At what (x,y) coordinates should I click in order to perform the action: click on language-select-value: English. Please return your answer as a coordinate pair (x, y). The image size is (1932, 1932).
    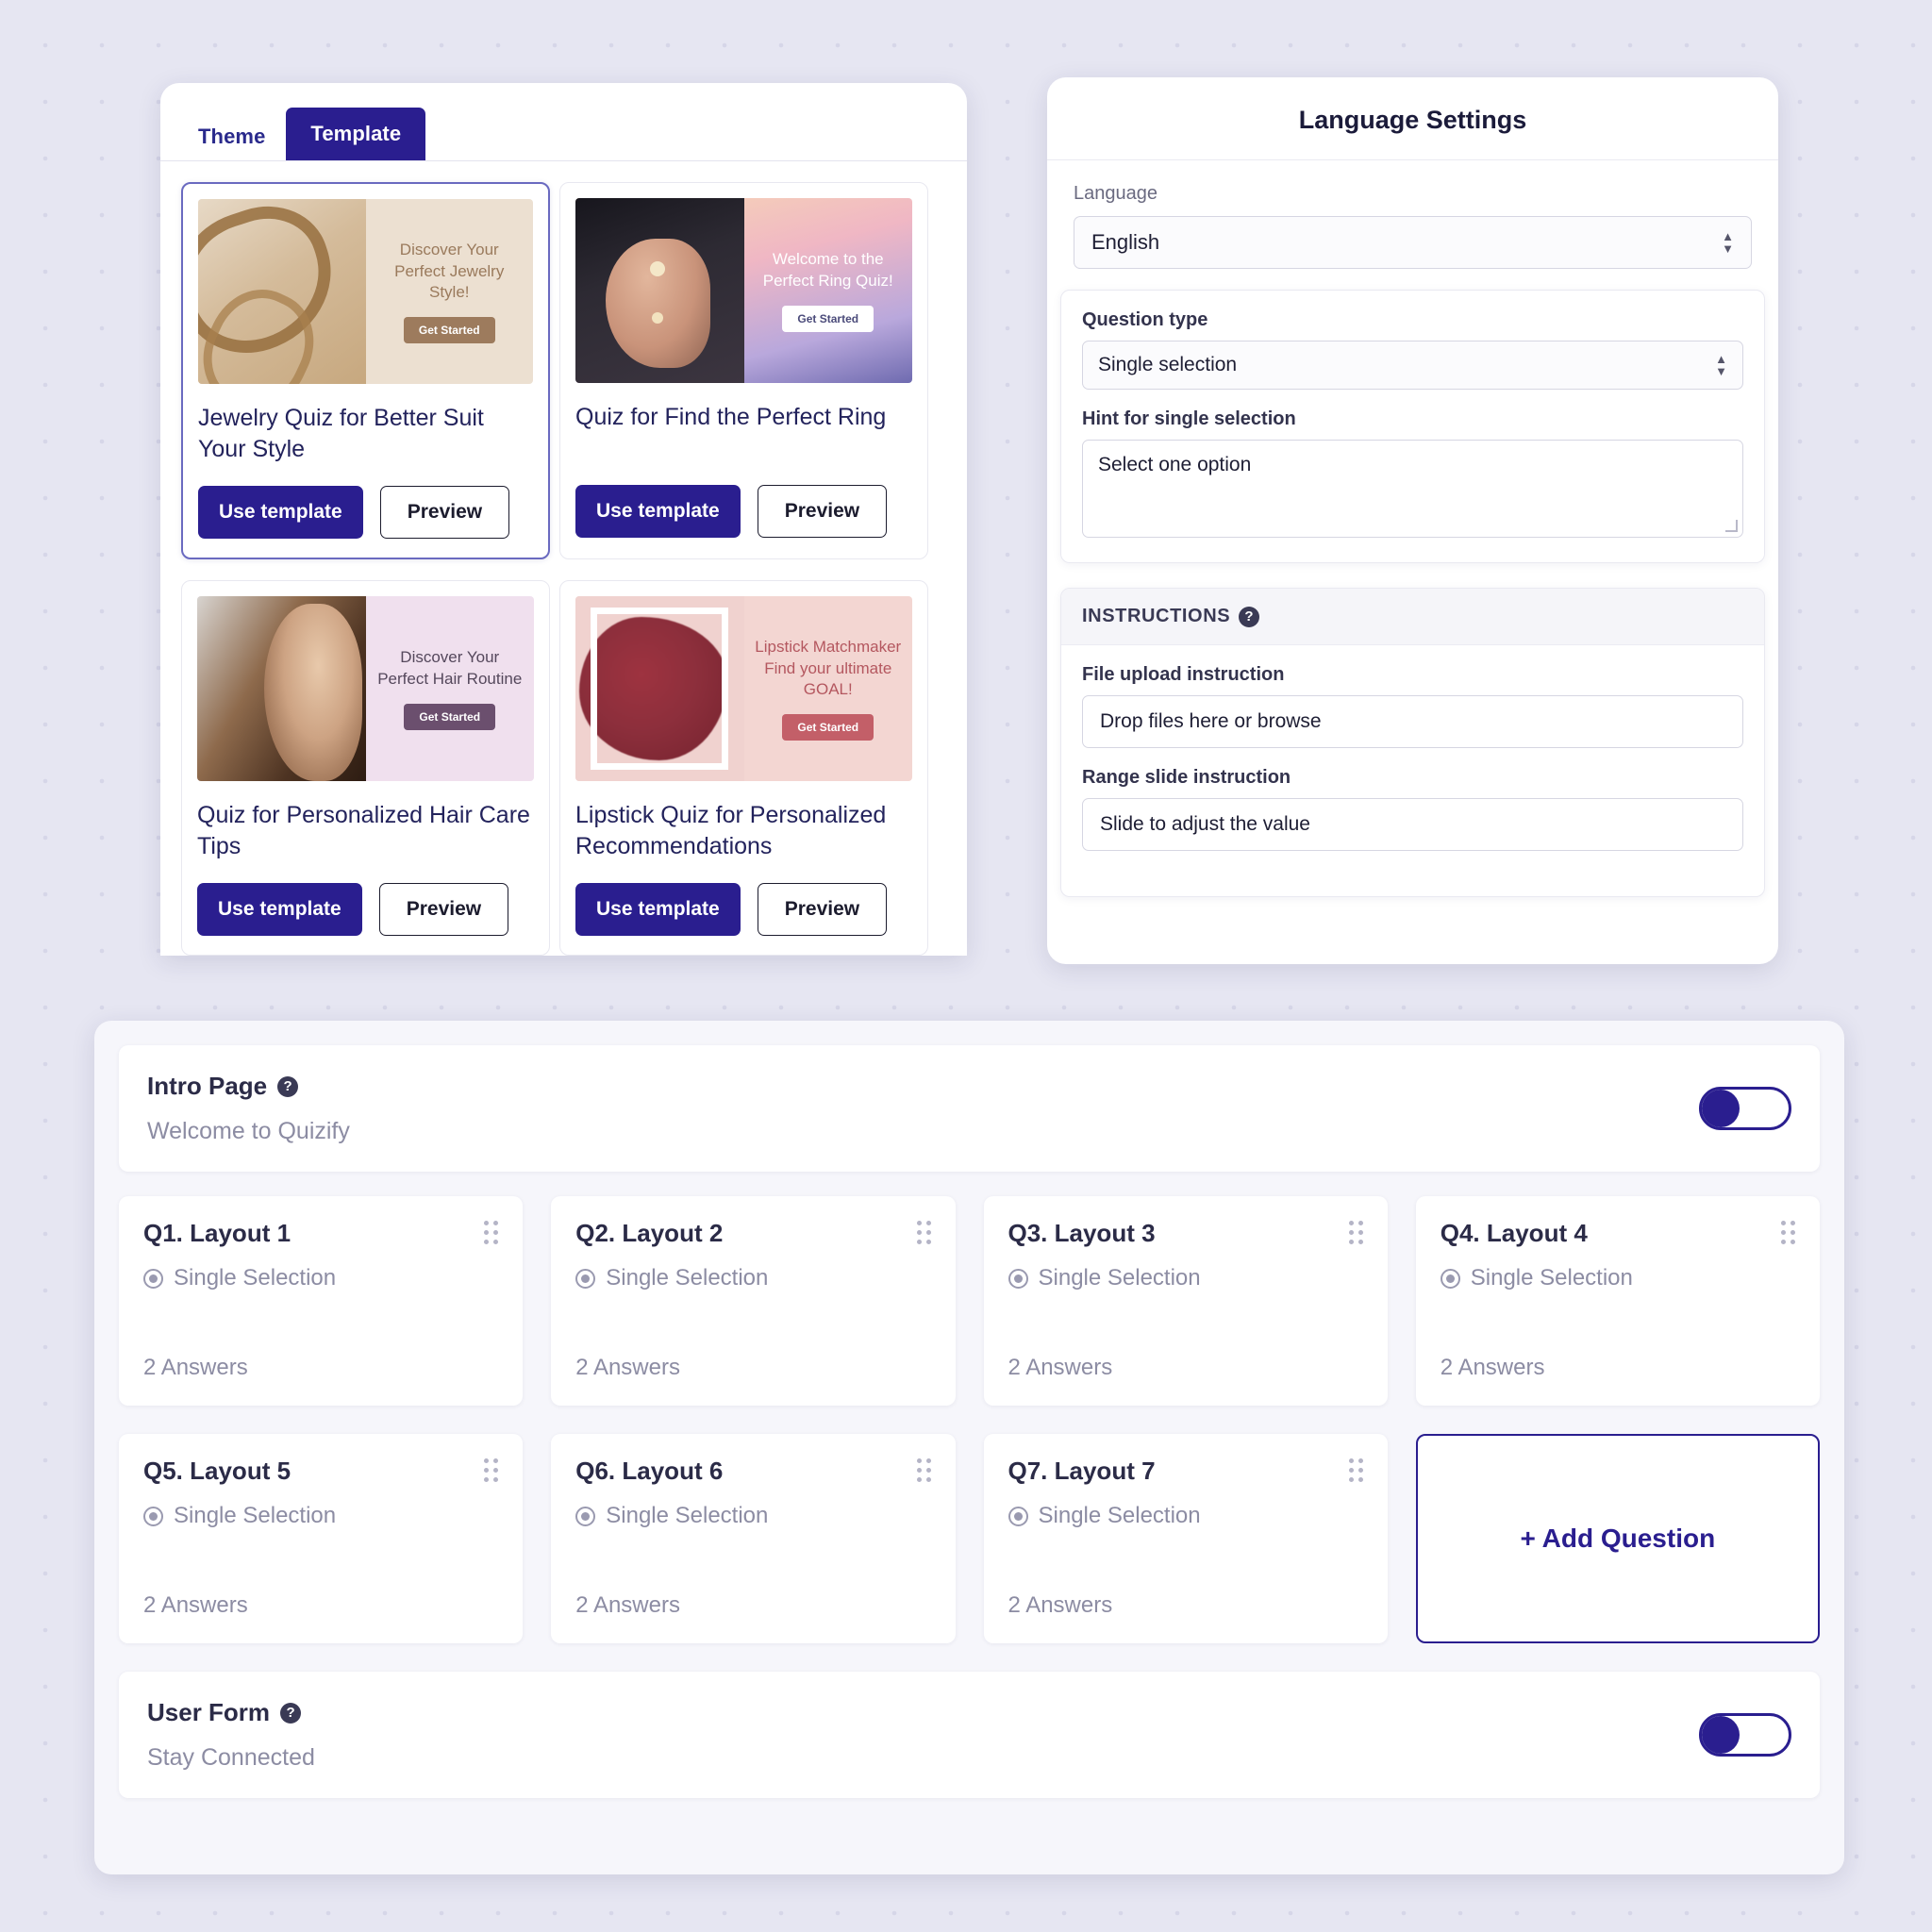
    Looking at the image, I should click on (1125, 242).